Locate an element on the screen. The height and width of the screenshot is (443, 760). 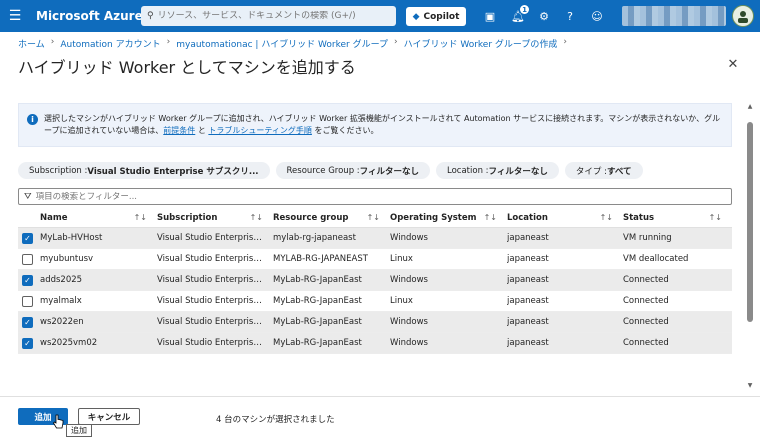
cell-resource-group: MyLab-RG-JapanEast is located at coordinates (317, 301).